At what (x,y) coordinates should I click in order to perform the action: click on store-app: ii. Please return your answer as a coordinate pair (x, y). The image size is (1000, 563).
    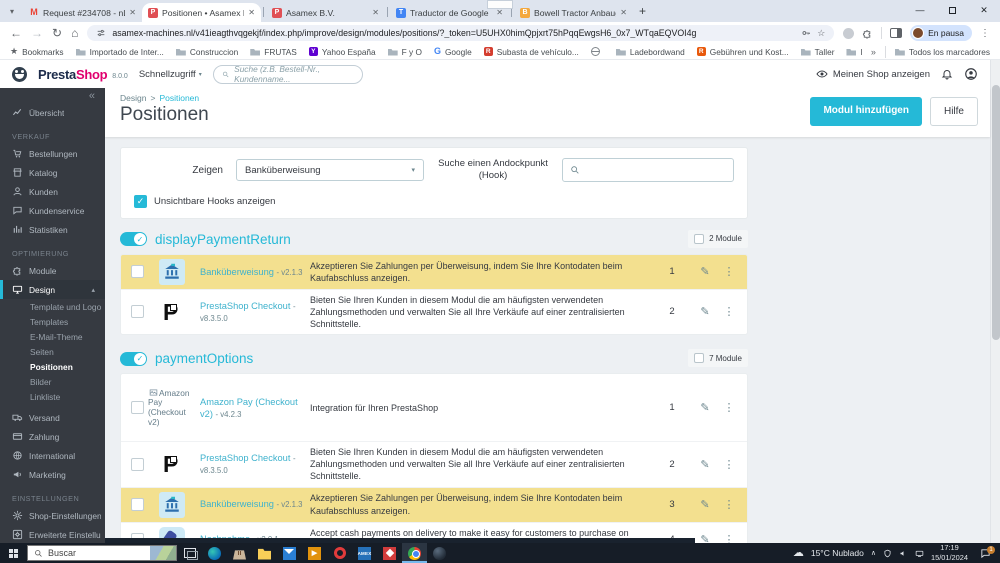
    Looking at the image, I should click on (239, 553).